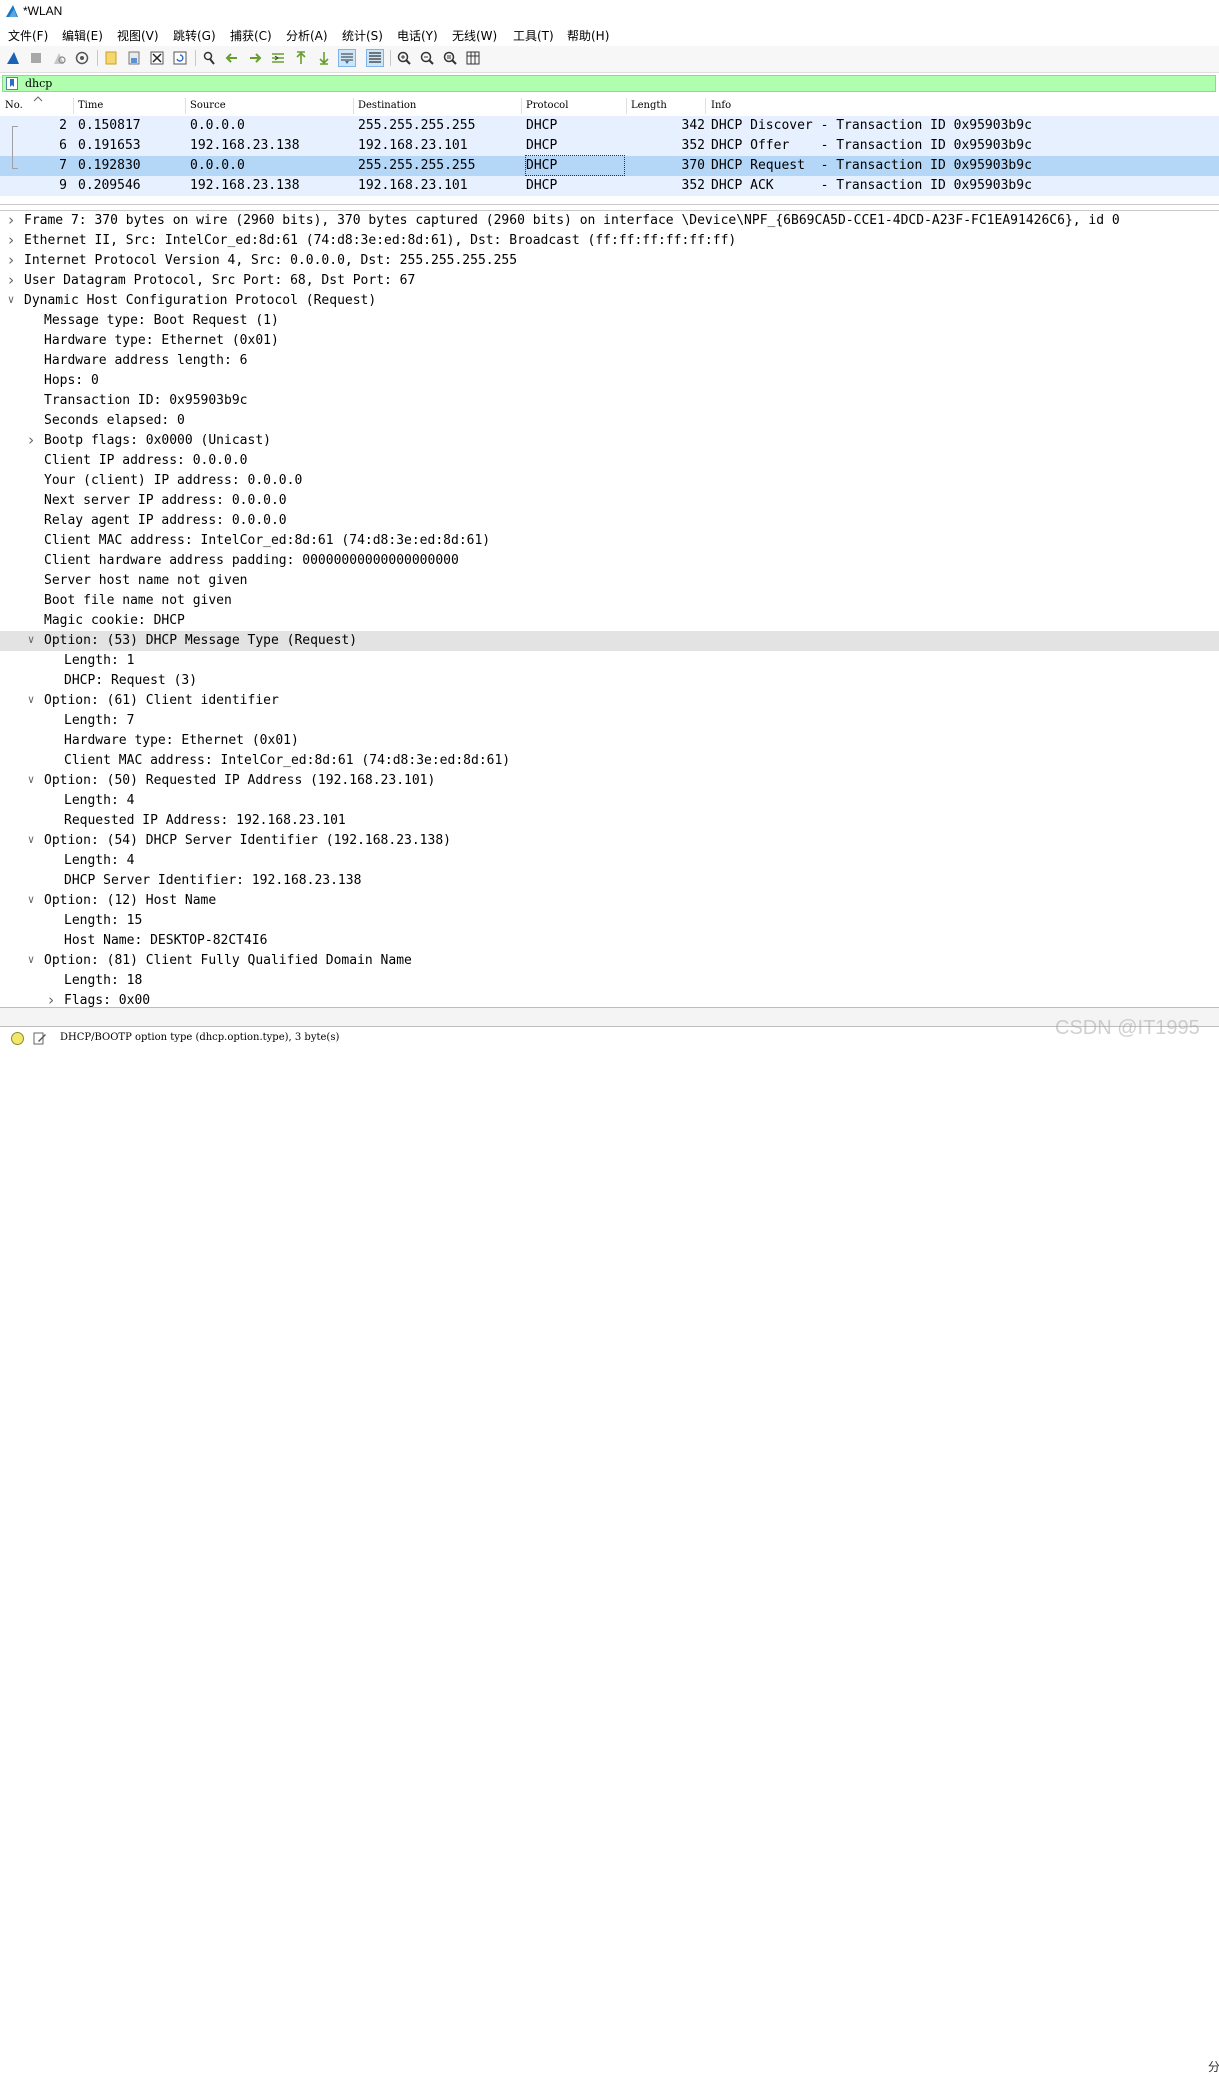 This screenshot has width=1219, height=2075. Describe the element at coordinates (609, 621) in the screenshot. I see `detail-row: Magic cookie: DHCP` at that location.